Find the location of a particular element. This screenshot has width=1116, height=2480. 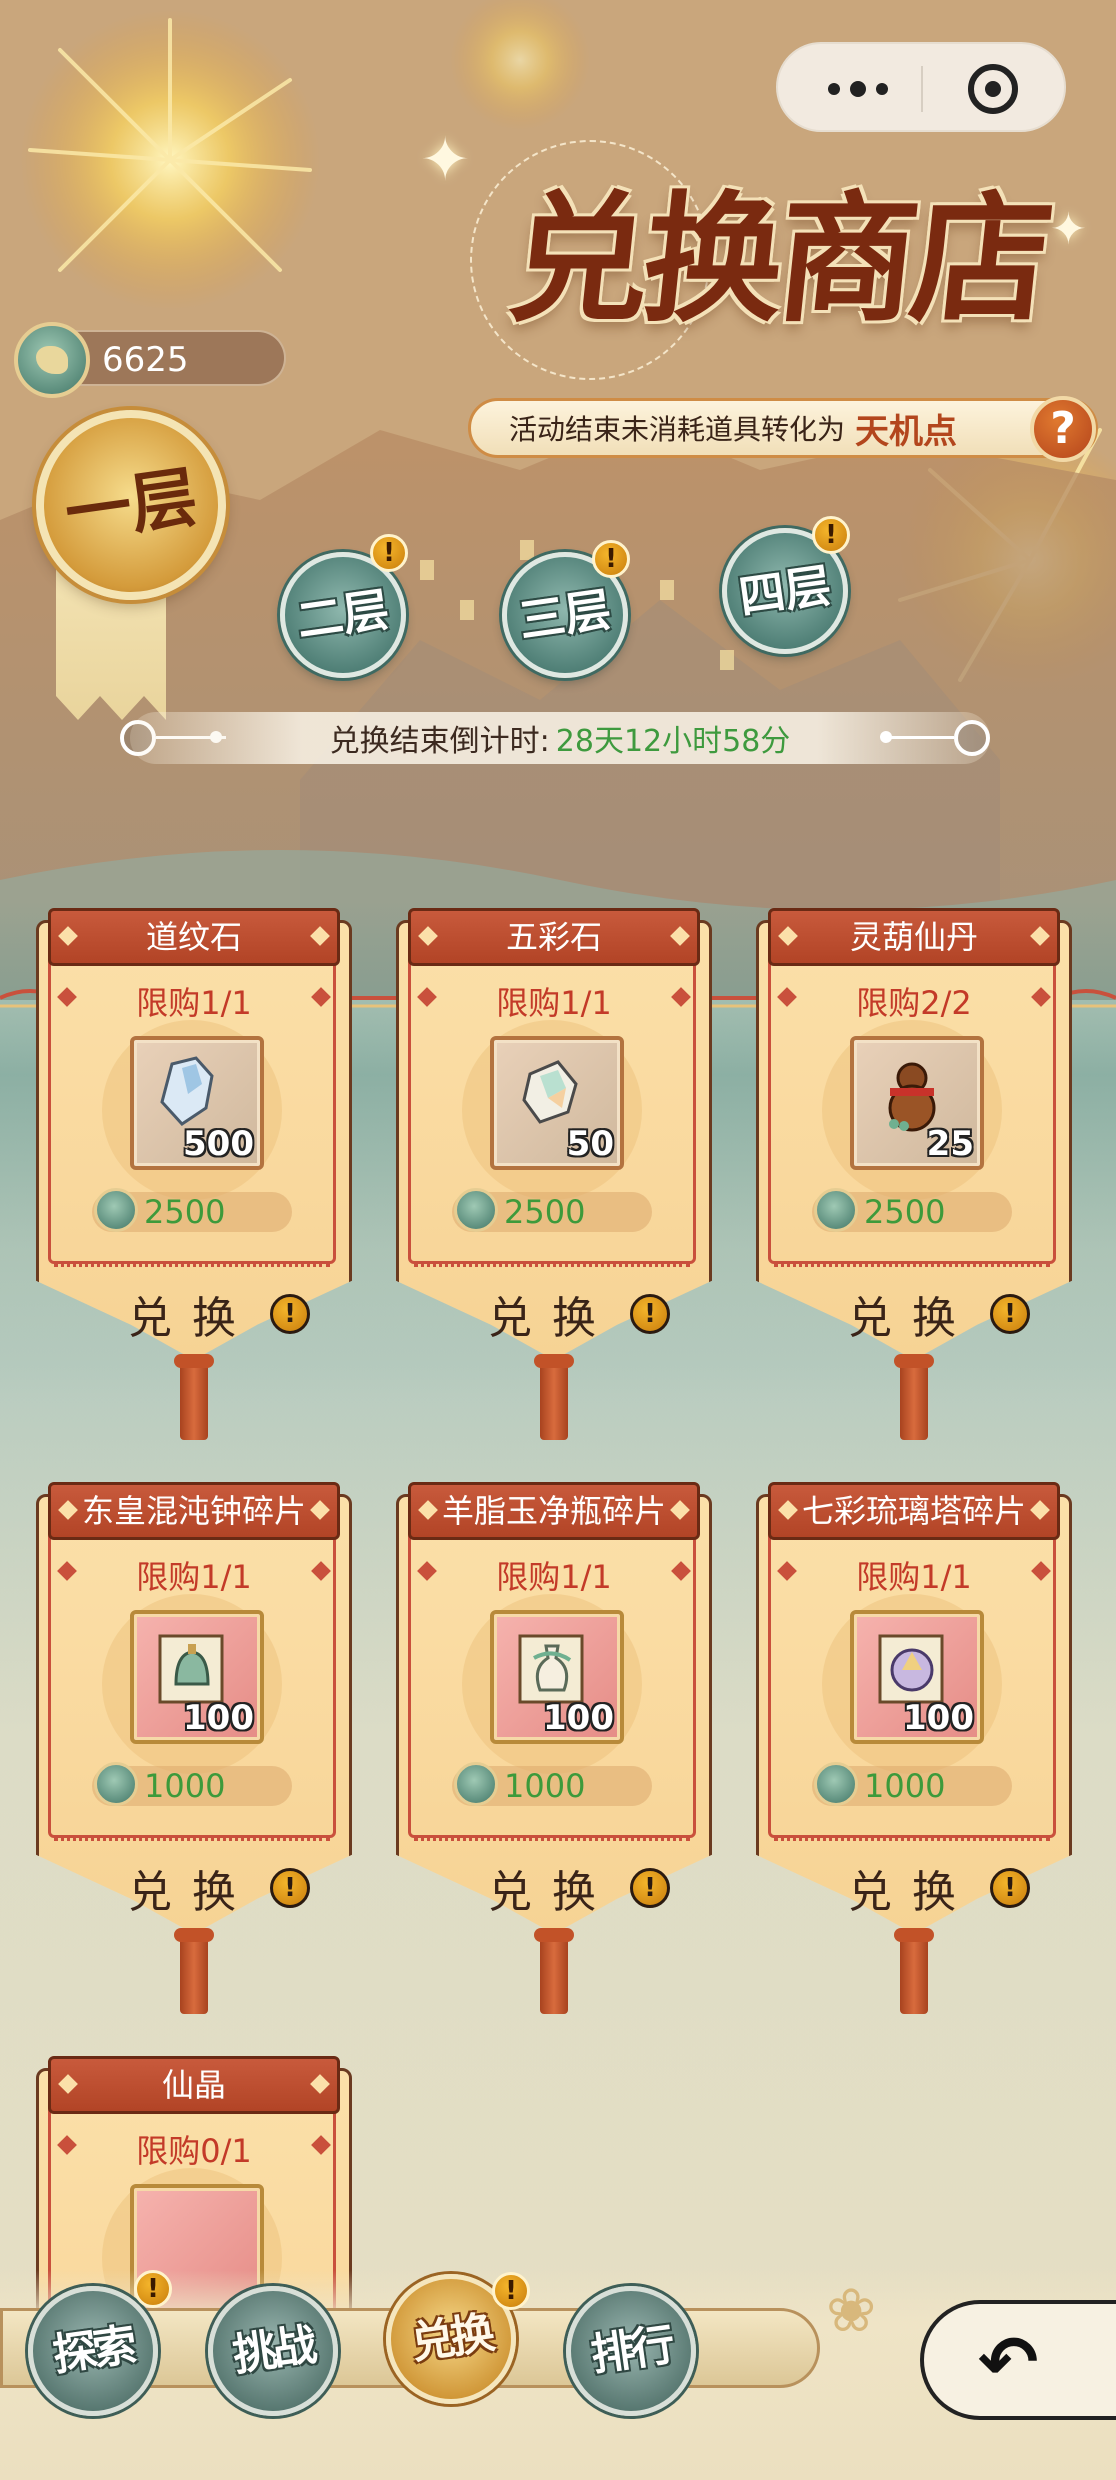

item-name: 七彩琉璃塔碎片 is located at coordinates (914, 1511).